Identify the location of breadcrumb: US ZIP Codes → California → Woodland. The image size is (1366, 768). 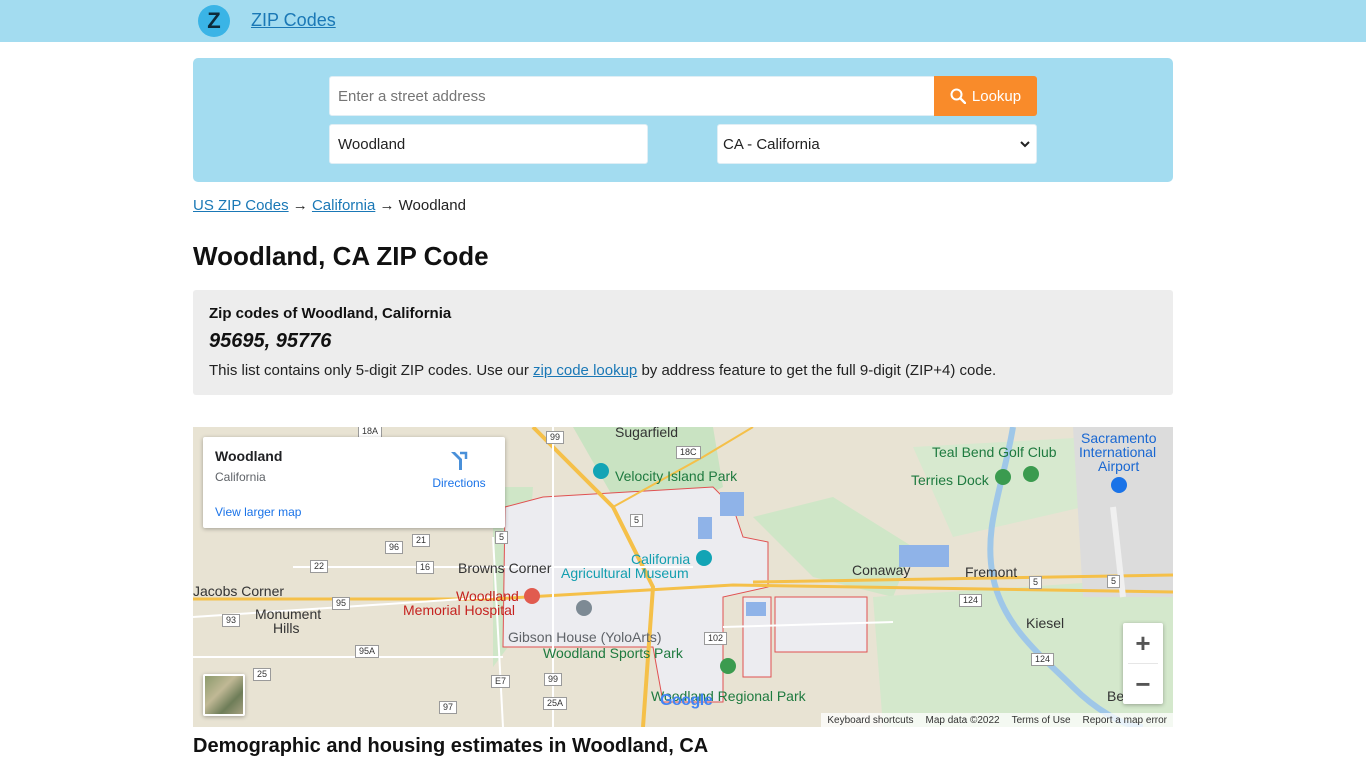
(329, 205).